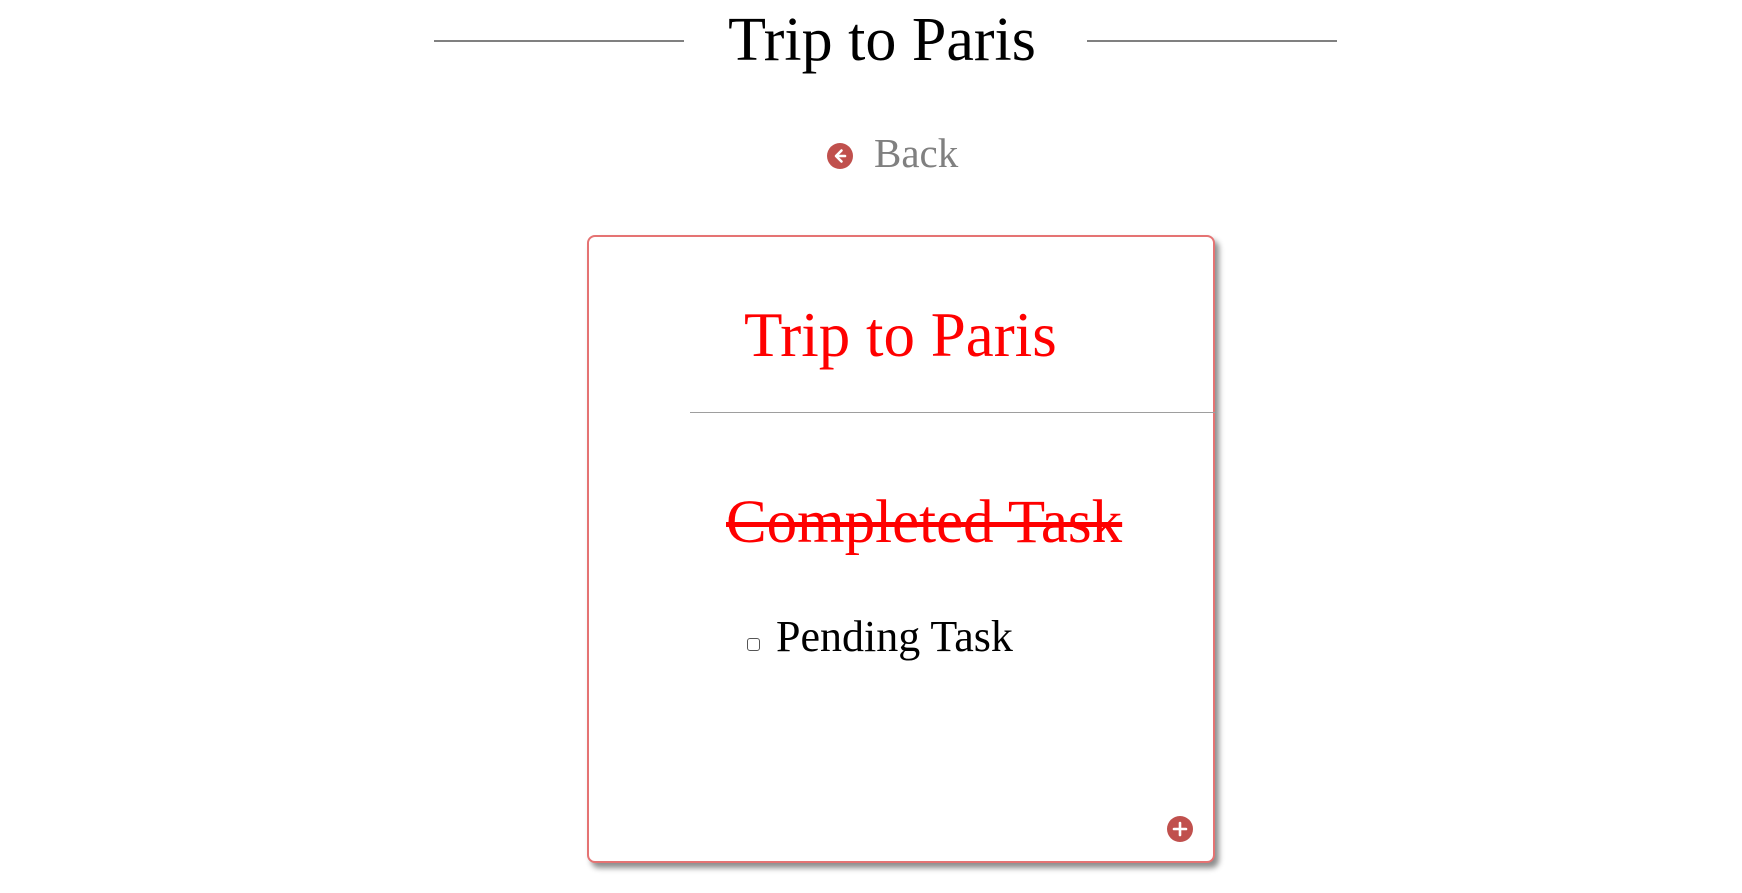 The height and width of the screenshot is (893, 1742). What do you see at coordinates (924, 523) in the screenshot?
I see `task-item-completed: Completed Task` at bounding box center [924, 523].